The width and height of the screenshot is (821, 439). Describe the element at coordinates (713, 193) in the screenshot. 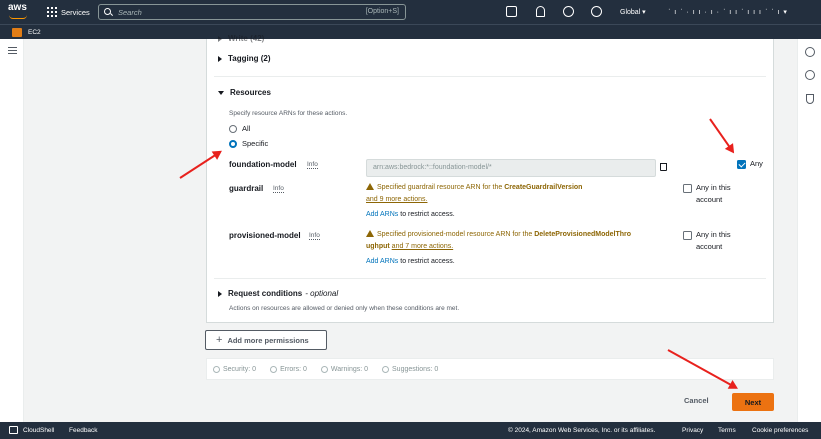

I see `guardrail-any-label: Any in this account` at that location.